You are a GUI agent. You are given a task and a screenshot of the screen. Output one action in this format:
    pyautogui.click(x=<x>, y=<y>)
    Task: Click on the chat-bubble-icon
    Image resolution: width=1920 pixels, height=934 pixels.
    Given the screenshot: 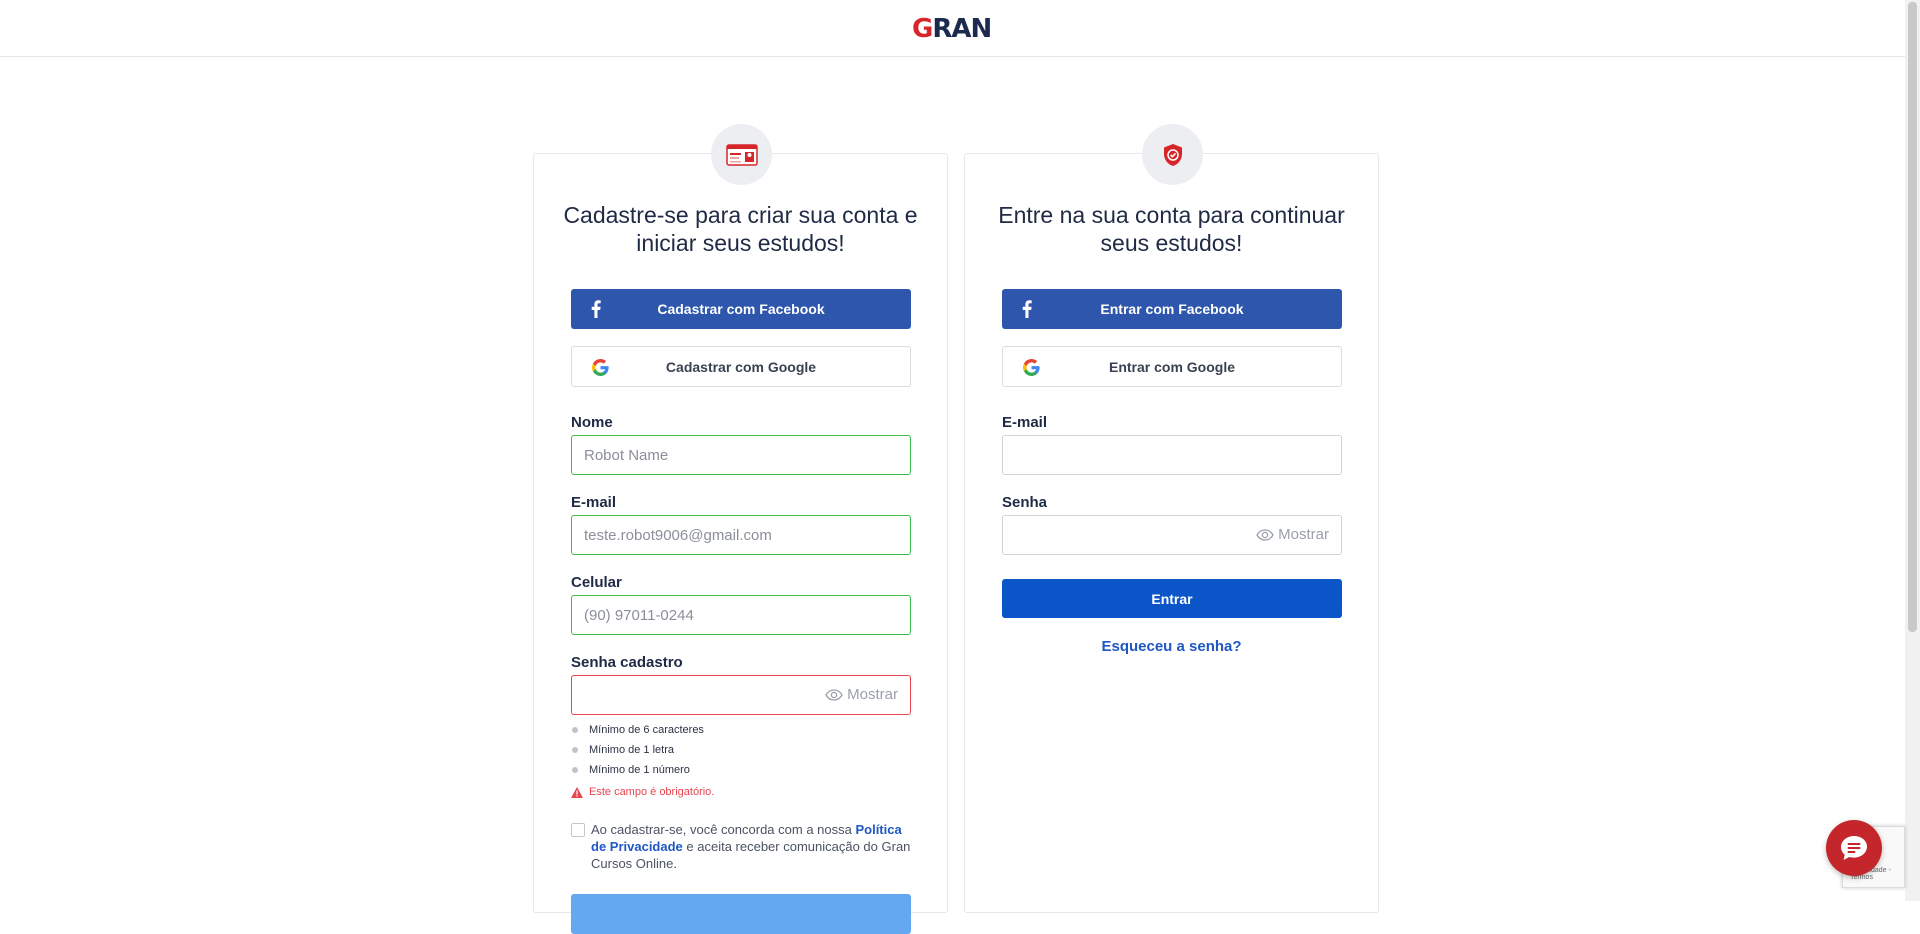 What is the action you would take?
    pyautogui.click(x=1854, y=848)
    